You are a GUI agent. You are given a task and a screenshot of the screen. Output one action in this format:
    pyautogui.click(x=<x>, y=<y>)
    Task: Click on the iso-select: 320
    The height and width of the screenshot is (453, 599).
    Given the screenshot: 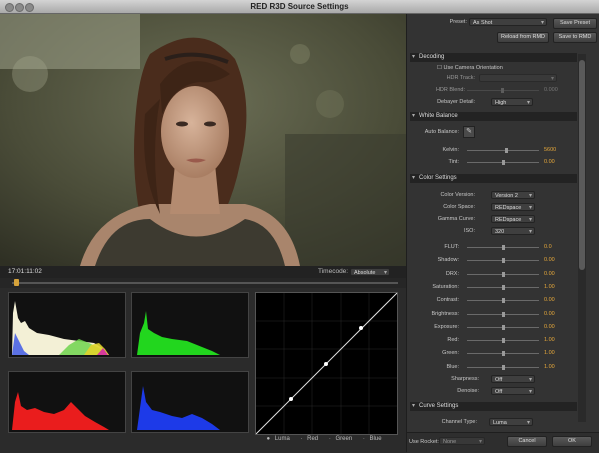 What is the action you would take?
    pyautogui.click(x=513, y=231)
    